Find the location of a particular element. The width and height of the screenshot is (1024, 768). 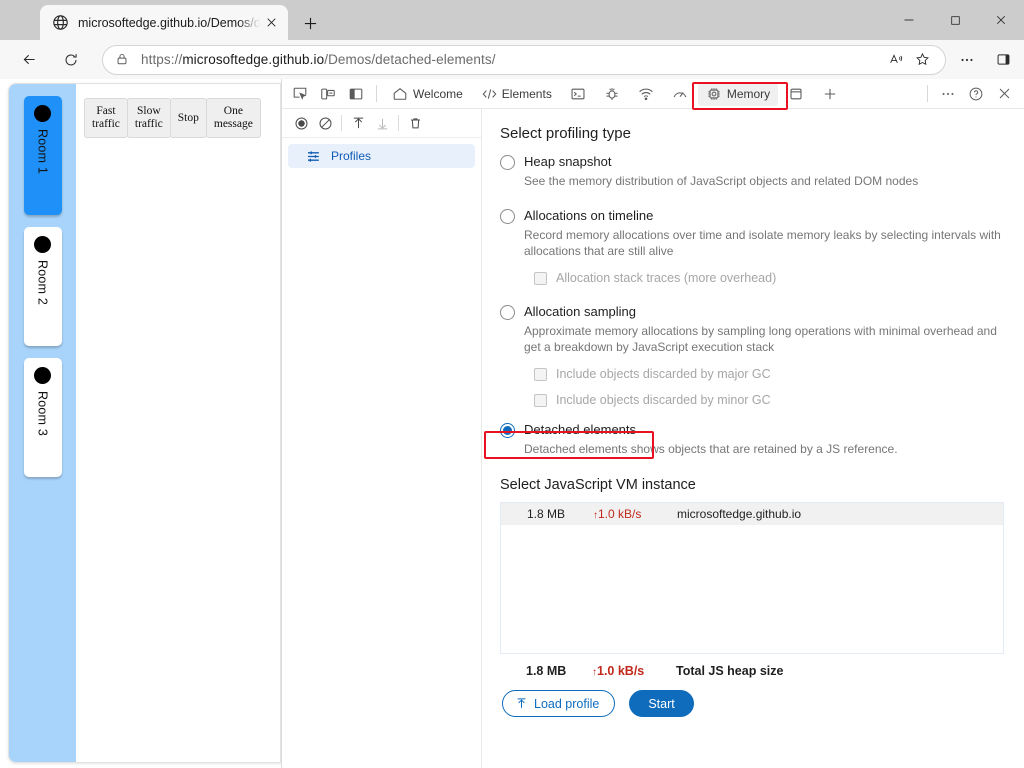

console-icon is located at coordinates (578, 94).